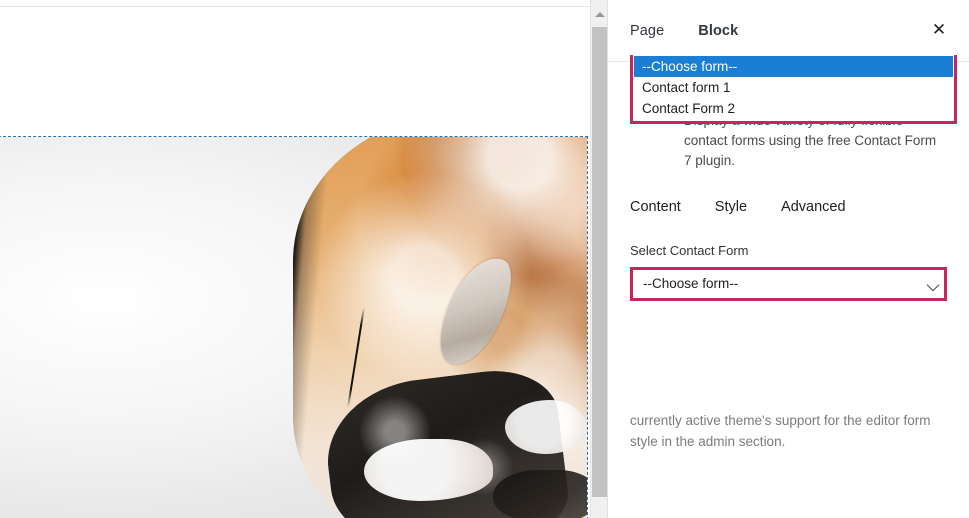 The image size is (969, 518). What do you see at coordinates (793, 108) in the screenshot?
I see `dropdown-option-contact-form-2: Contact Form 2` at bounding box center [793, 108].